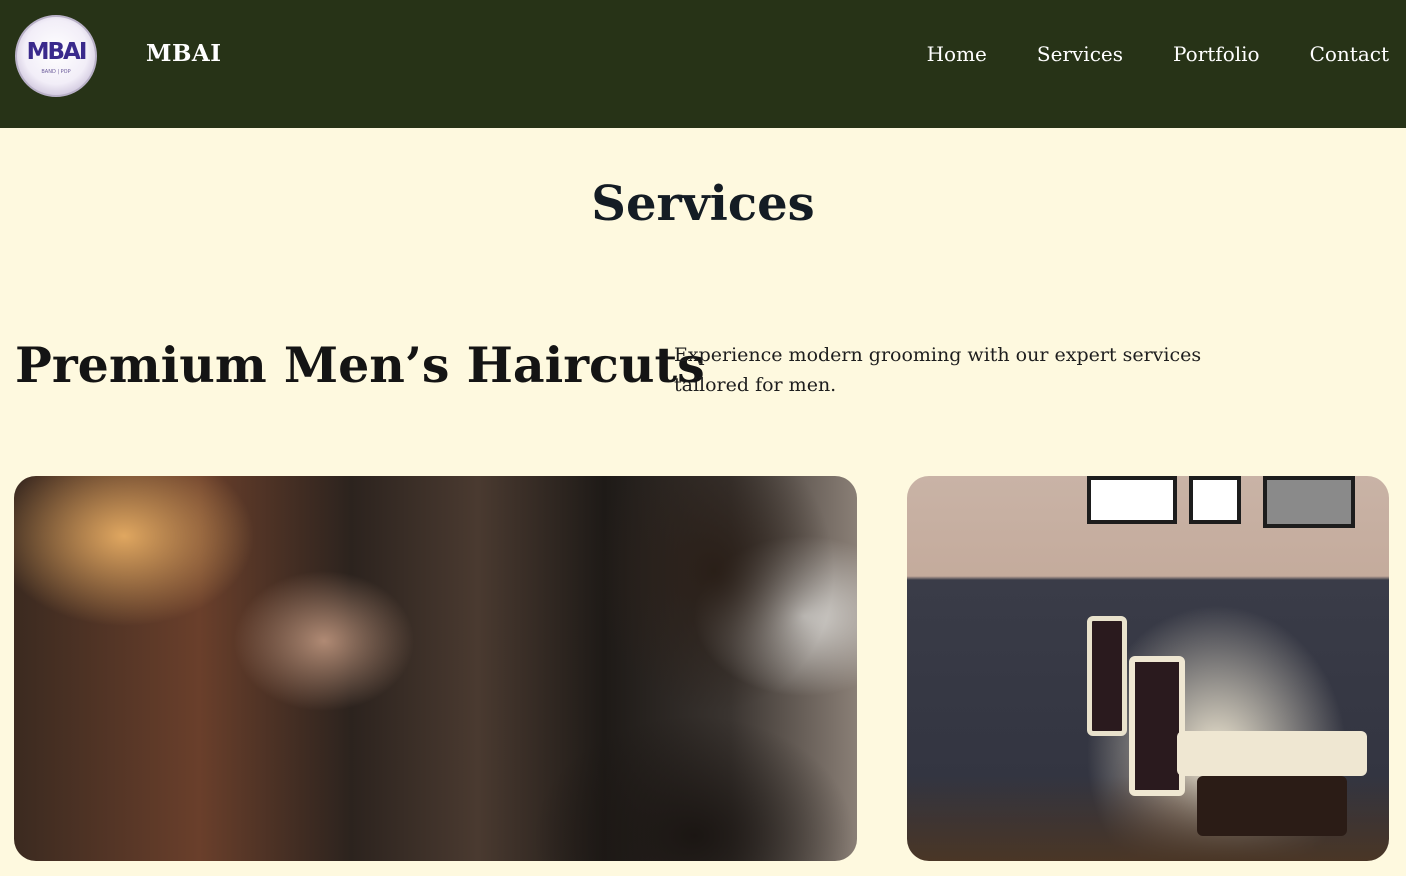 The image size is (1406, 876). Describe the element at coordinates (360, 365) in the screenshot. I see `hero-heading: Premium Men’s Haircuts` at that location.